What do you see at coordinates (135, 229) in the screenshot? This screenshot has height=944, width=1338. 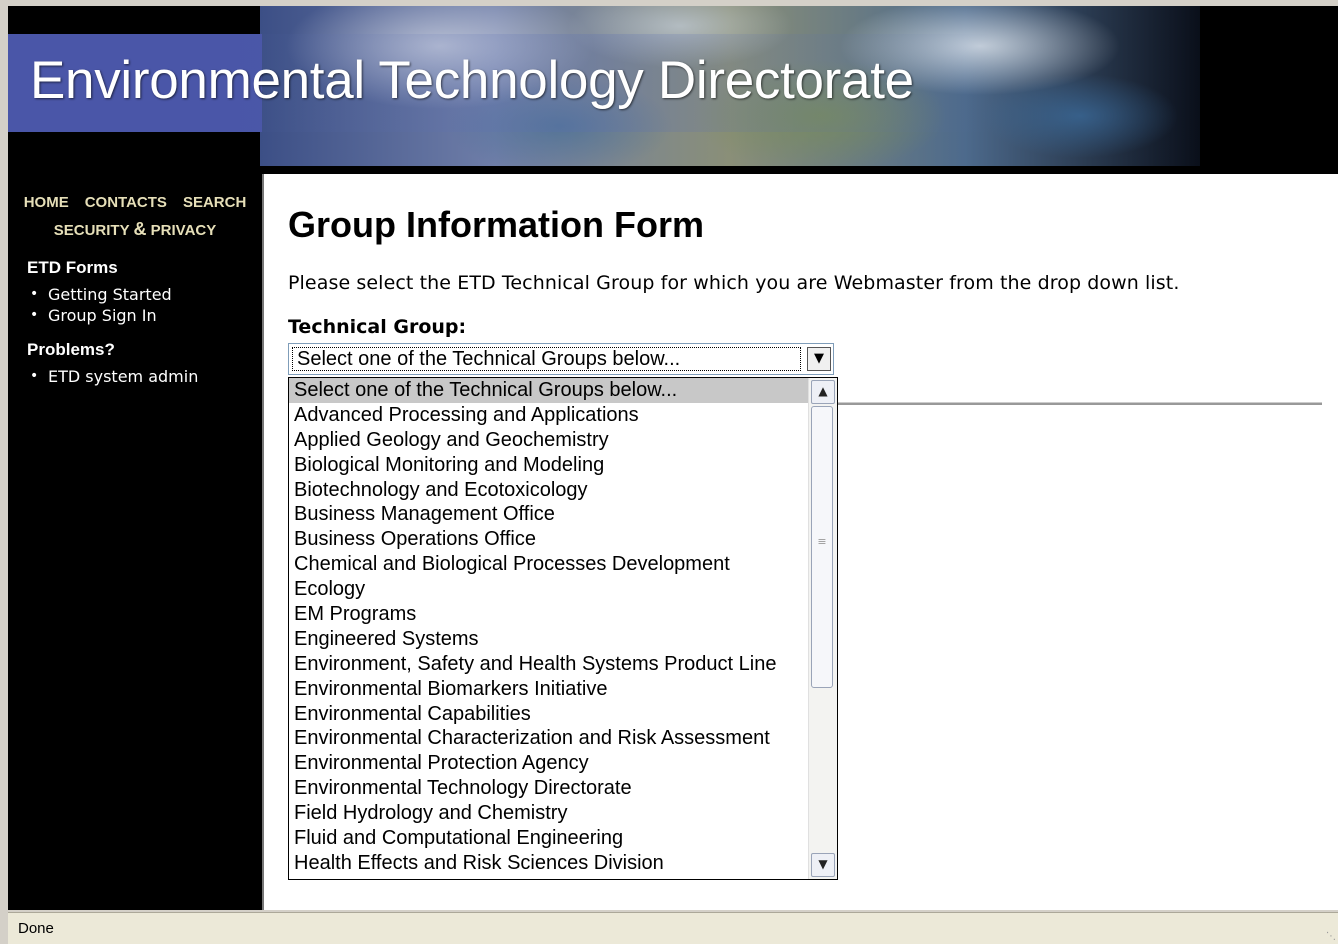 I see `nav-security-privacy-link: SECURITY & PRIVACY` at bounding box center [135, 229].